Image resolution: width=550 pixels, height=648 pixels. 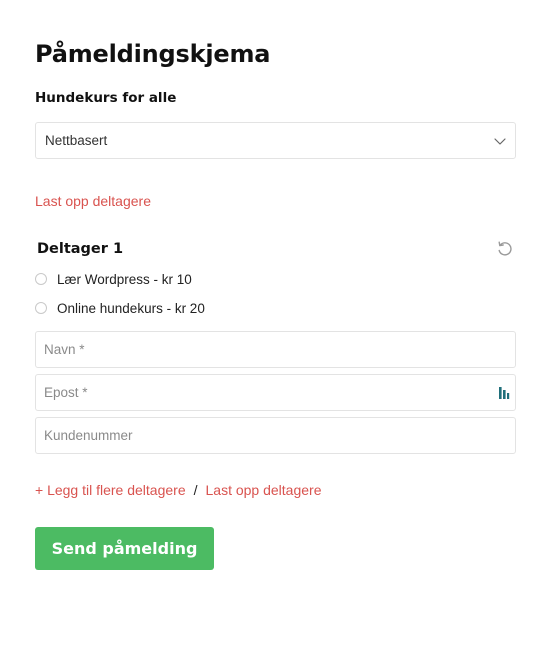 What do you see at coordinates (250, 392) in the screenshot?
I see `email-field` at bounding box center [250, 392].